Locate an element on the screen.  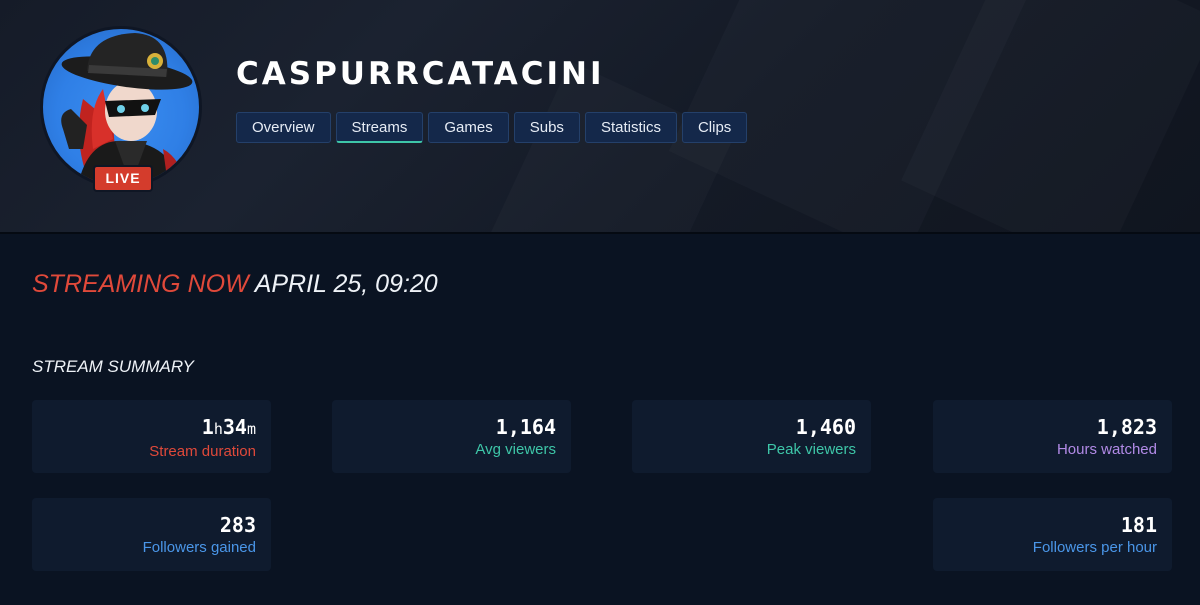
stat-label: Followers per hour is located at coordinates (1094, 547).